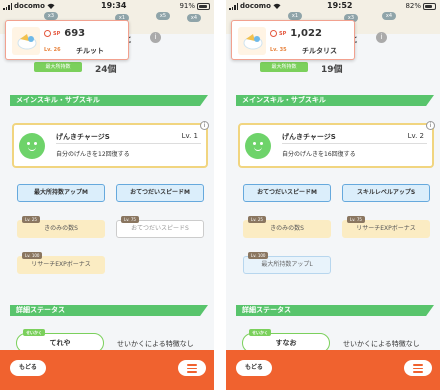 Image resolution: width=440 pixels, height=390 pixels. Describe the element at coordinates (293, 40) in the screenshot. I see `pokemon-card: SP 1,022 Lv. 35 チルタリス` at that location.